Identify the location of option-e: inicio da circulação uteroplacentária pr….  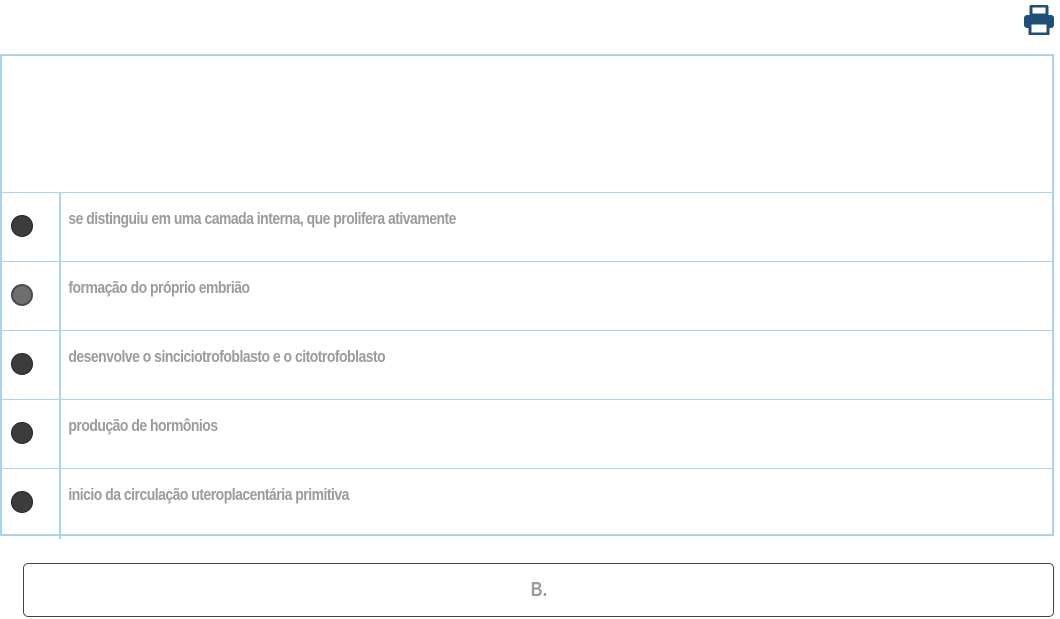
(527, 504).